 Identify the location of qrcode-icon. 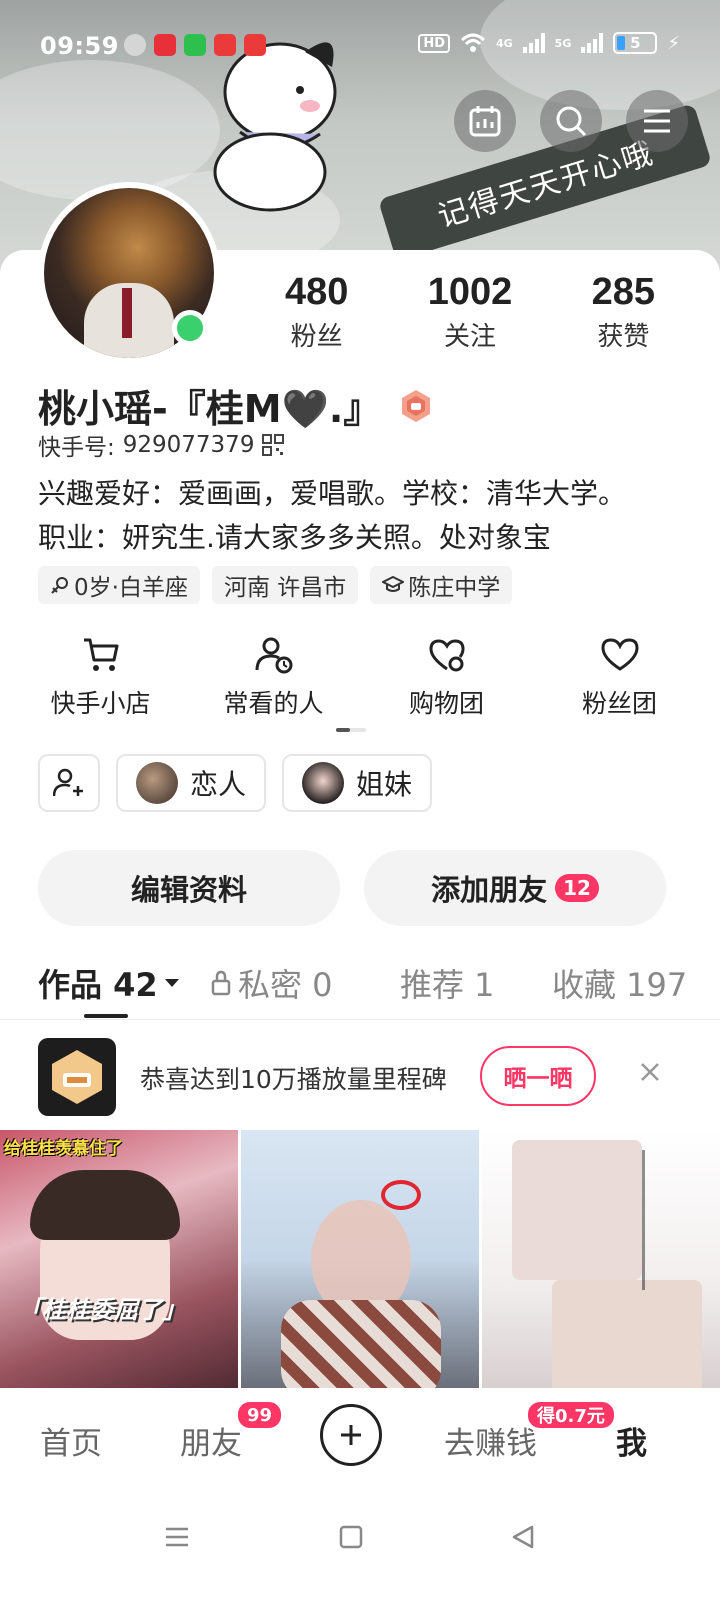
(273, 445).